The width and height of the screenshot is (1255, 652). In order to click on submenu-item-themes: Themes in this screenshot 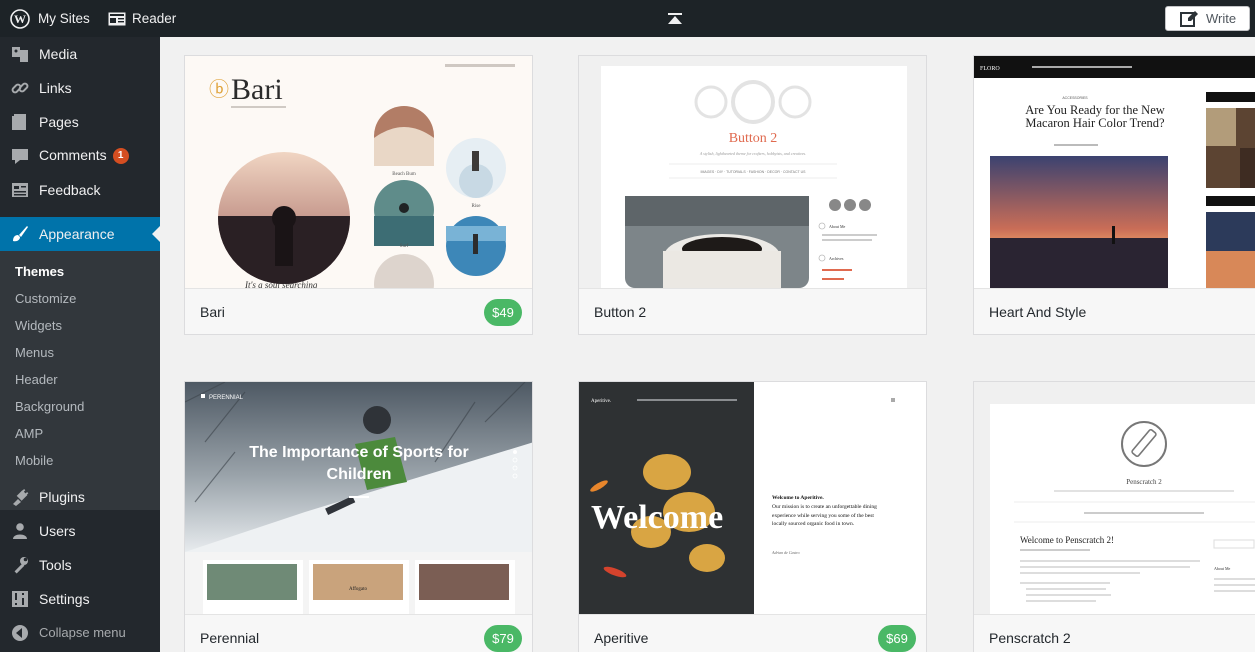, I will do `click(39, 271)`.